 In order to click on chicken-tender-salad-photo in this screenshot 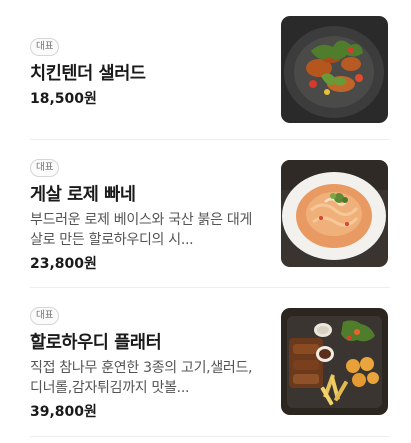, I will do `click(334, 69)`.